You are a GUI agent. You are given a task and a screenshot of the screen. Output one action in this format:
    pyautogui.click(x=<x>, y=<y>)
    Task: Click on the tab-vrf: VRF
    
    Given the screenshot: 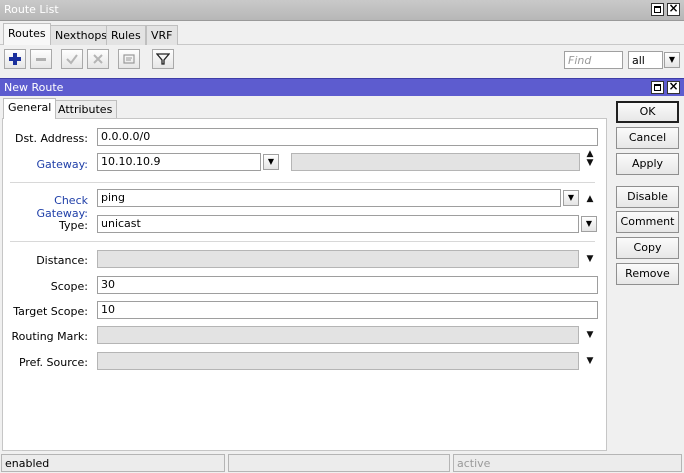 What is the action you would take?
    pyautogui.click(x=162, y=35)
    